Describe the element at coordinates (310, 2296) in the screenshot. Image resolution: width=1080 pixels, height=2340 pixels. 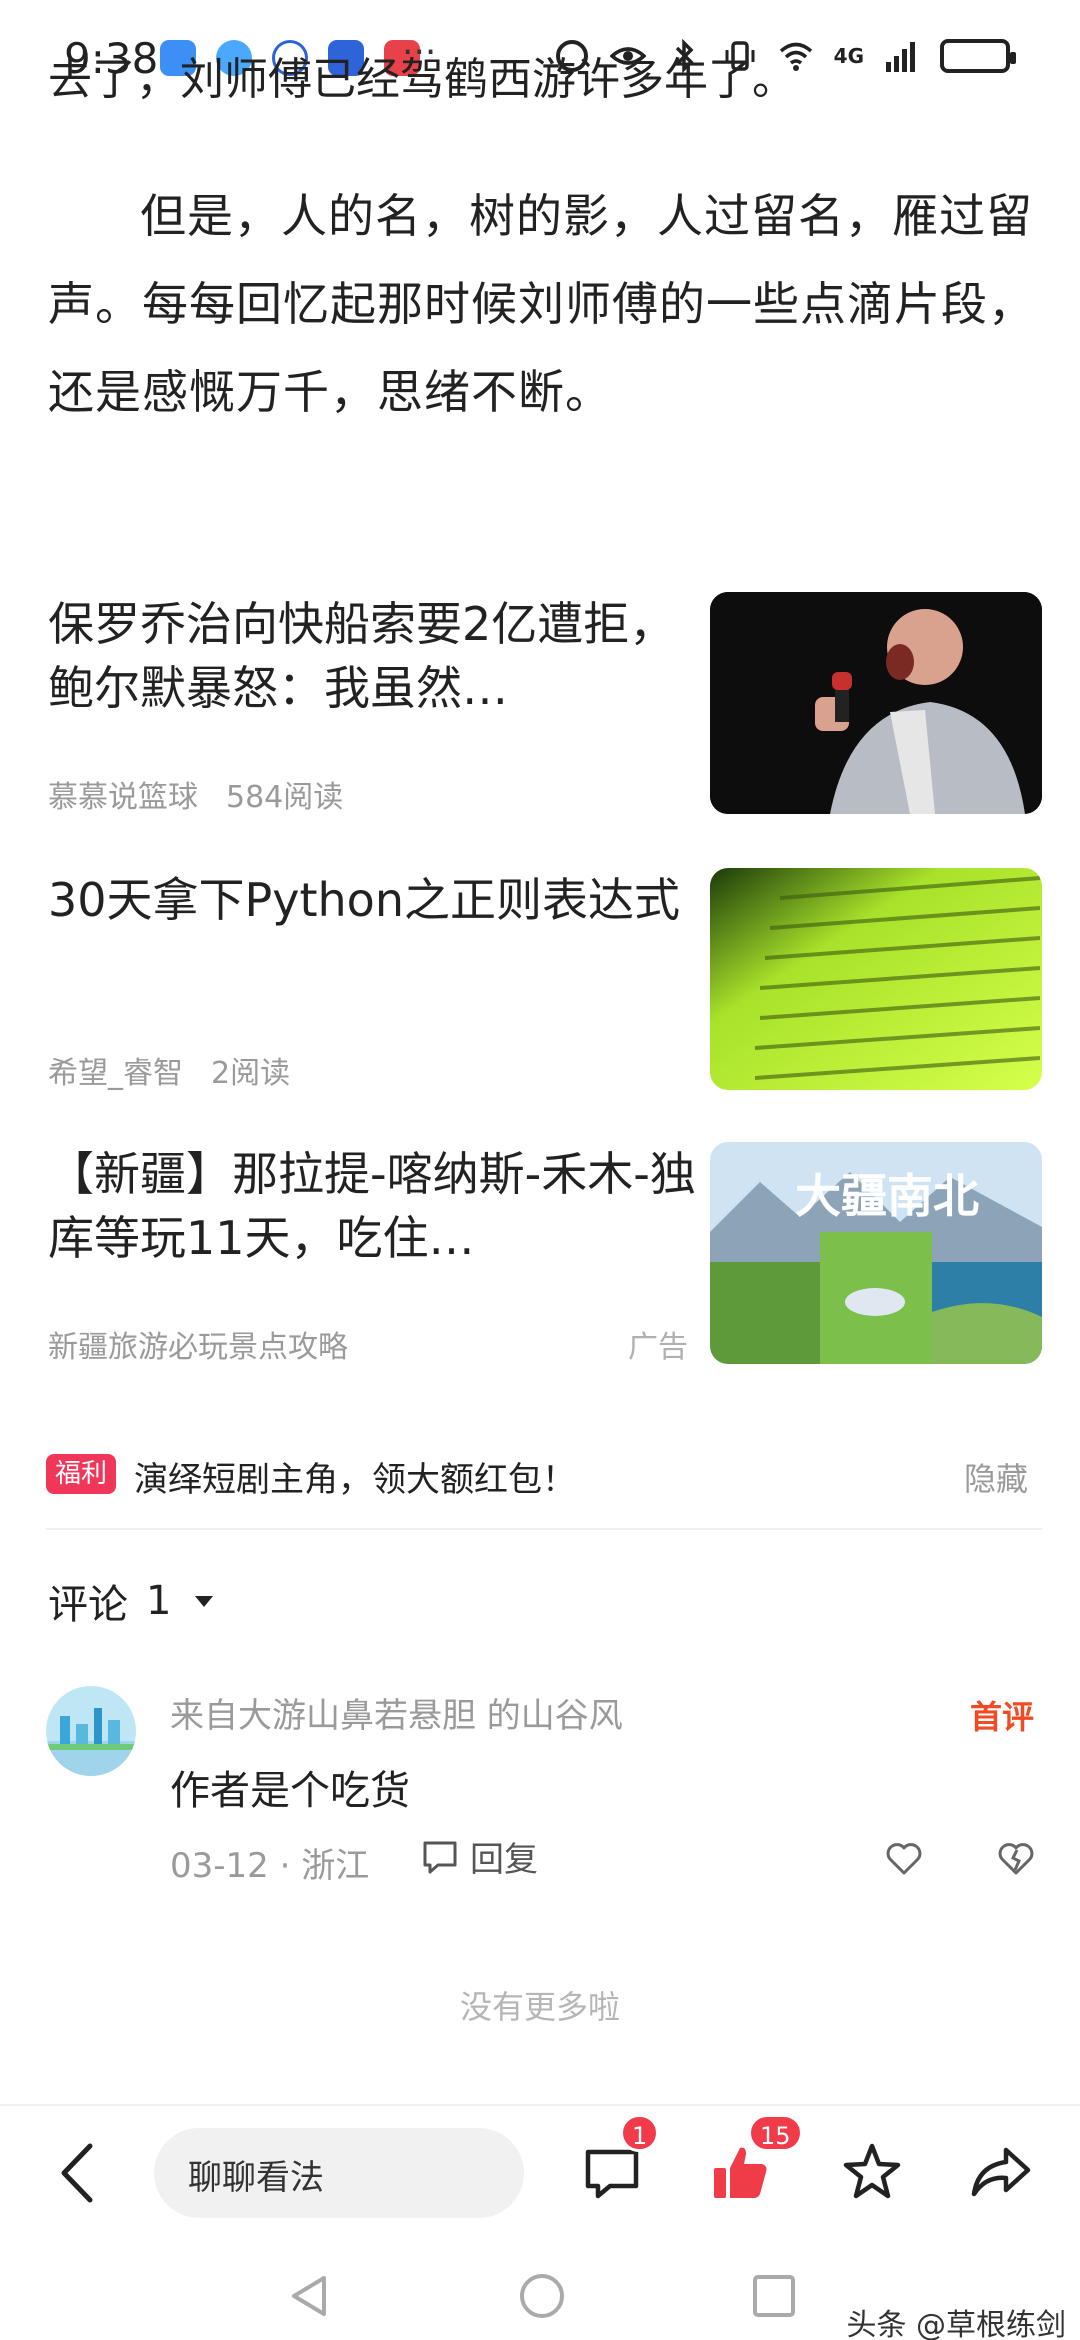
I see `nav-back-icon` at that location.